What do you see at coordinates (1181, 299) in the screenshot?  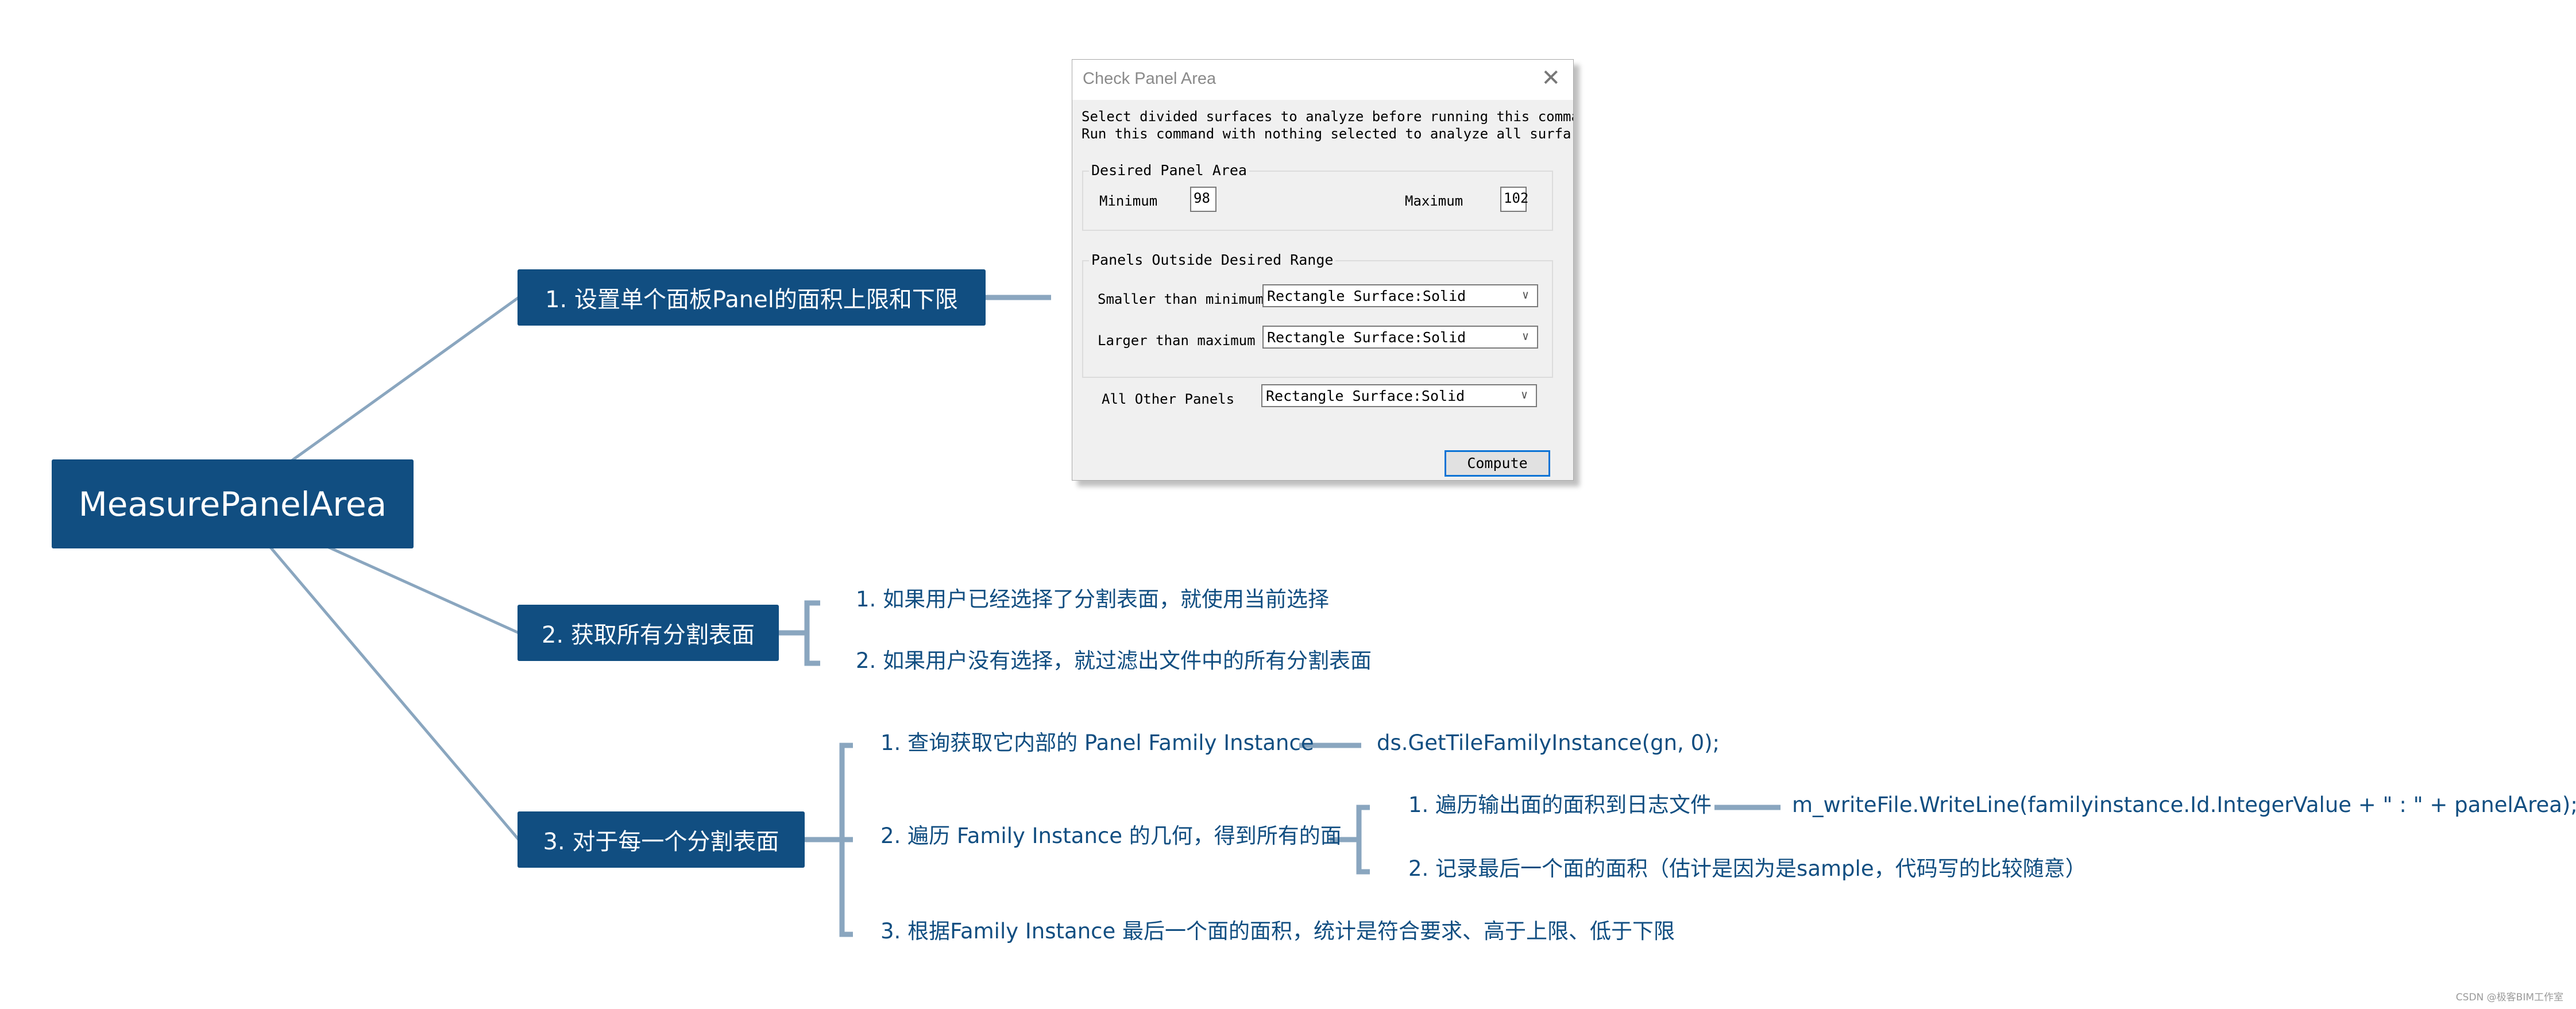 I see `smaller-label: Smaller than minimum` at bounding box center [1181, 299].